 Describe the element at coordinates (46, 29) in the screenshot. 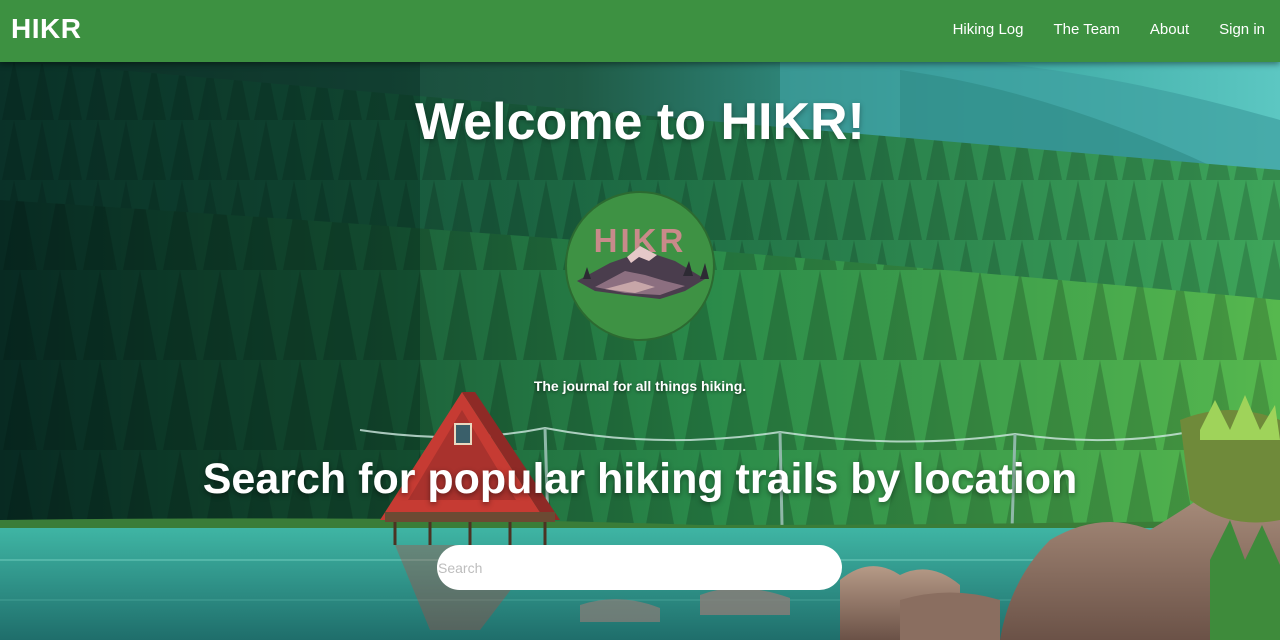

I see `brand-logo-link: HIKR` at that location.